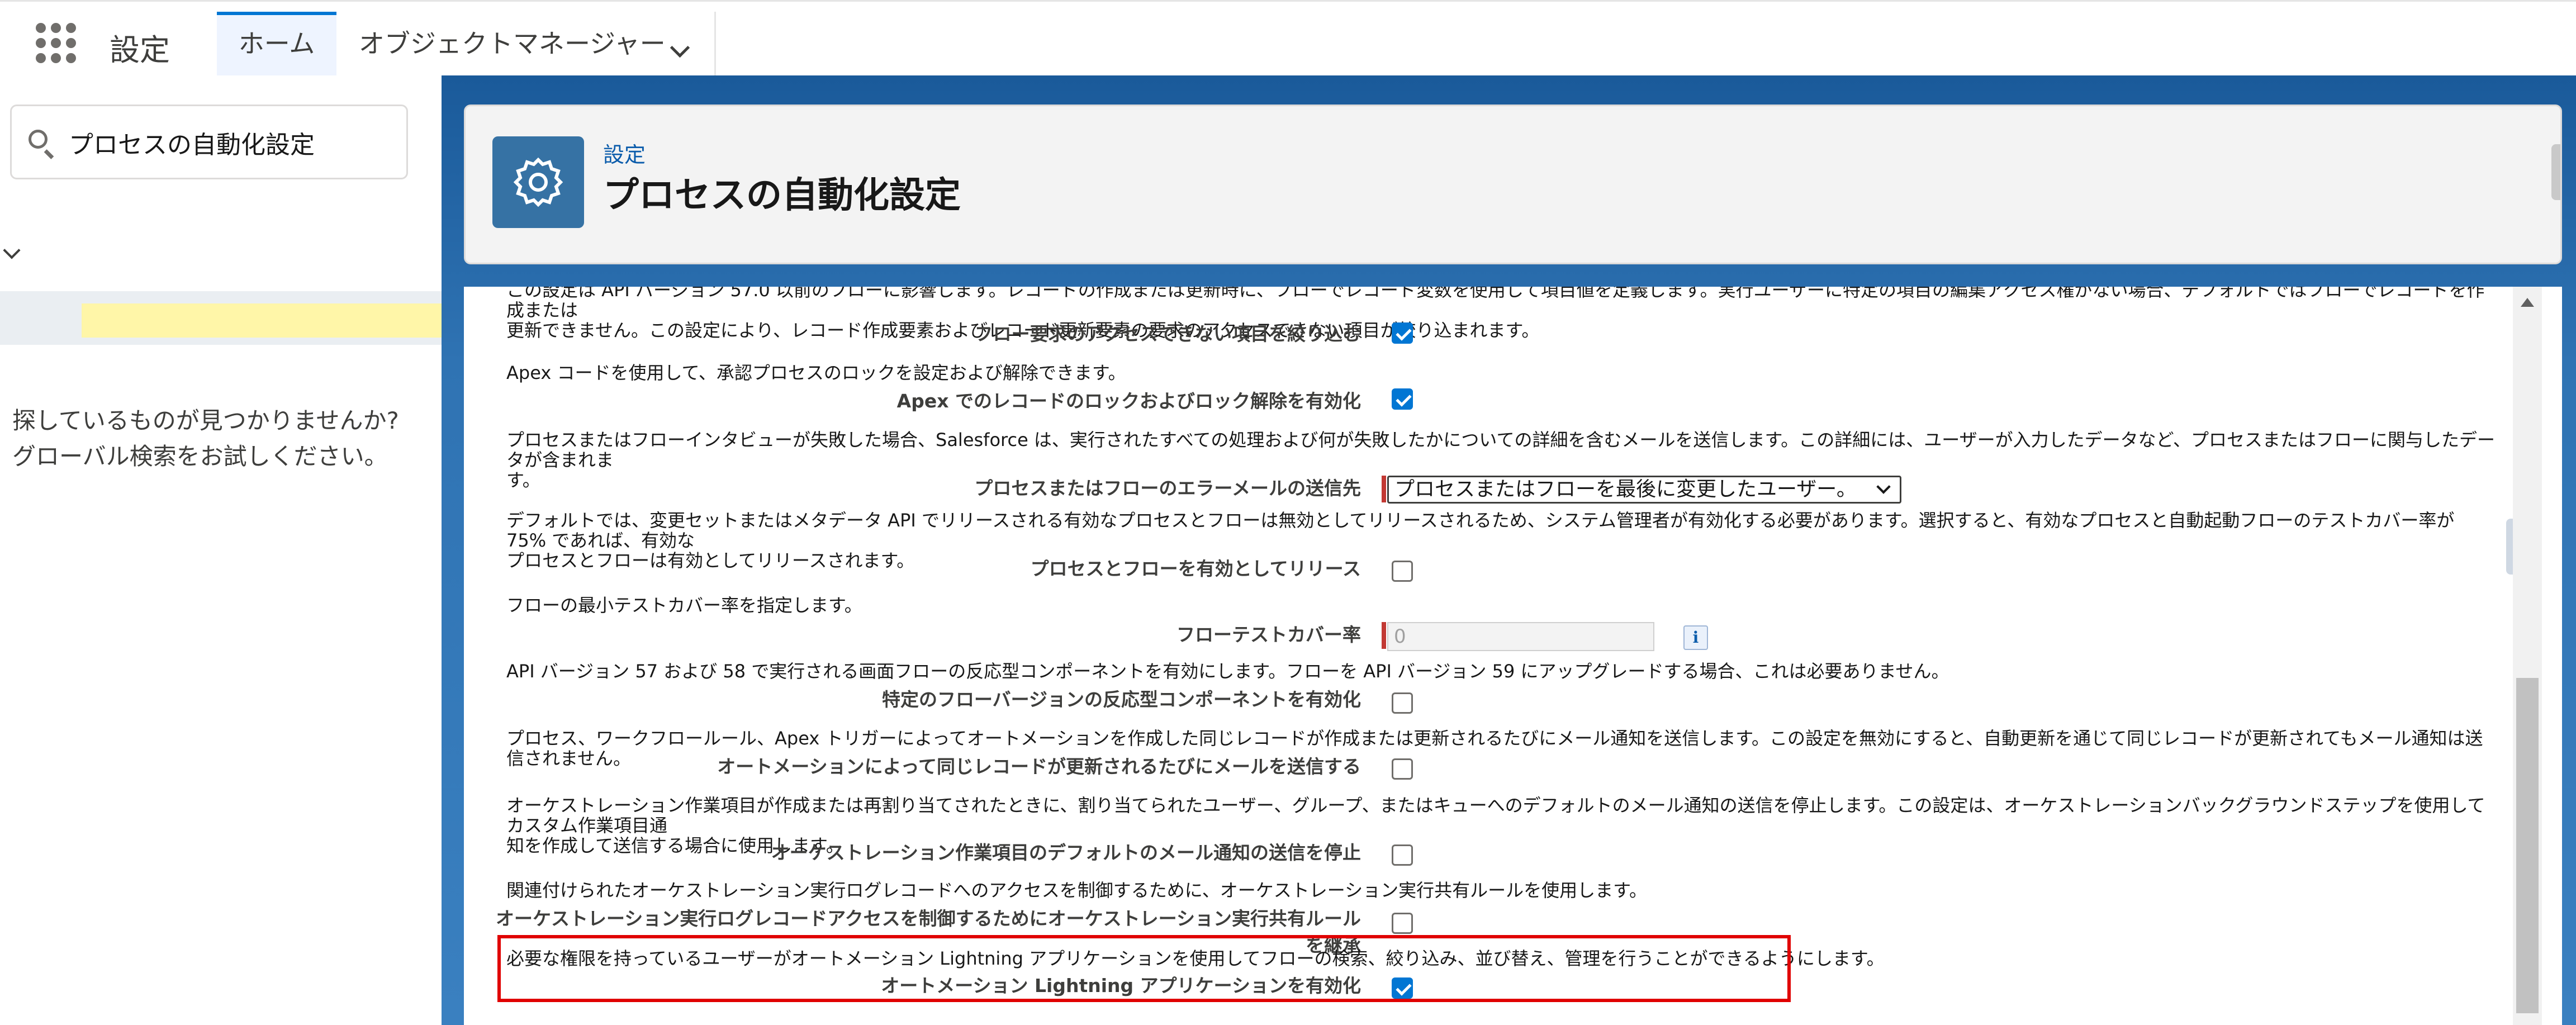 This screenshot has width=2576, height=1025. I want to click on quick-find-box, so click(209, 142).